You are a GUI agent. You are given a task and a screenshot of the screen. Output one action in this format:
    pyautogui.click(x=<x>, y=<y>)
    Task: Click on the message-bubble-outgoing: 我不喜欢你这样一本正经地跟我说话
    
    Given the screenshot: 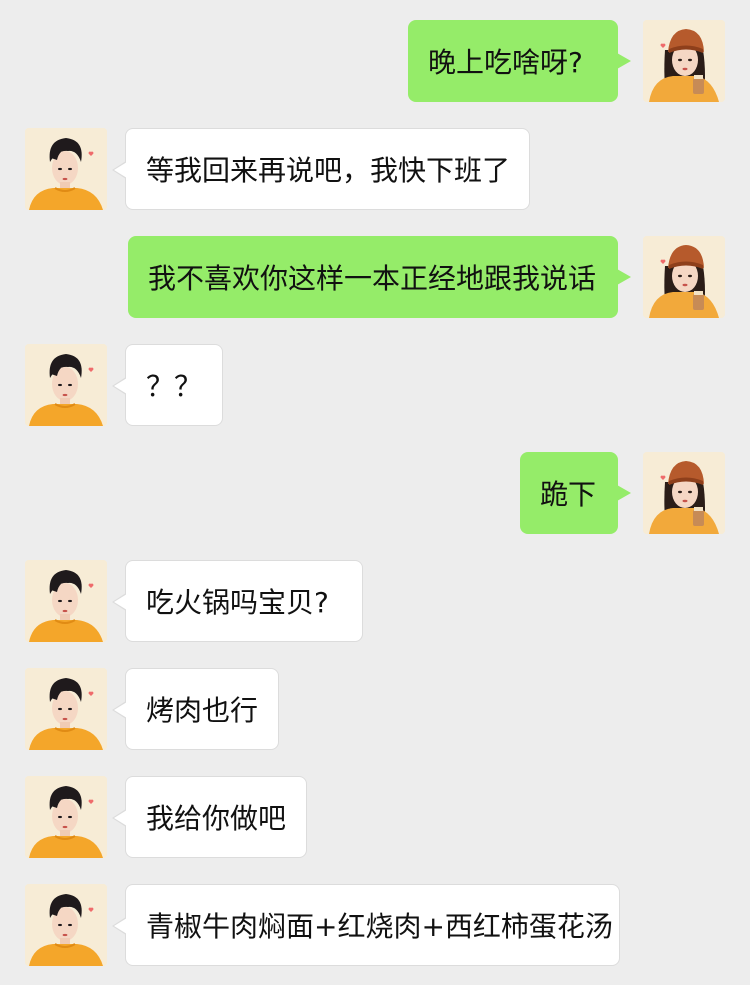 What is the action you would take?
    pyautogui.click(x=379, y=277)
    